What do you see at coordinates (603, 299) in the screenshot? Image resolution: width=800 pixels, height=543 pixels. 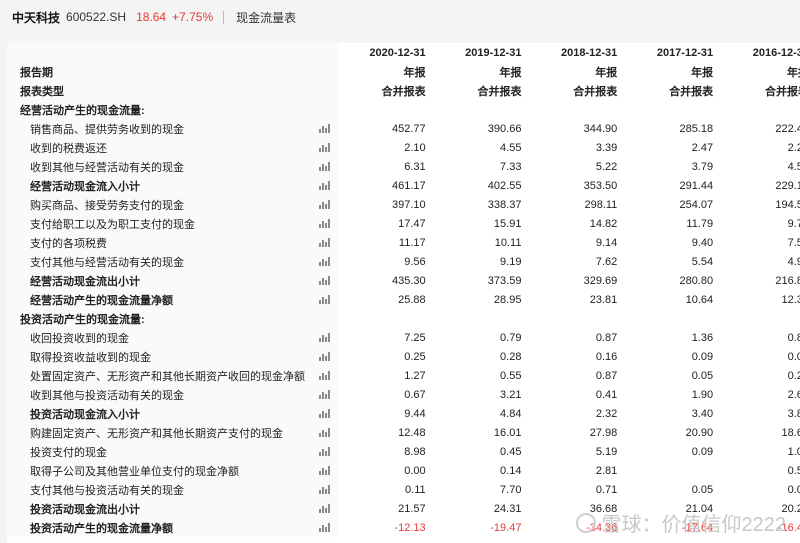 I see `value-cell: 23.81` at bounding box center [603, 299].